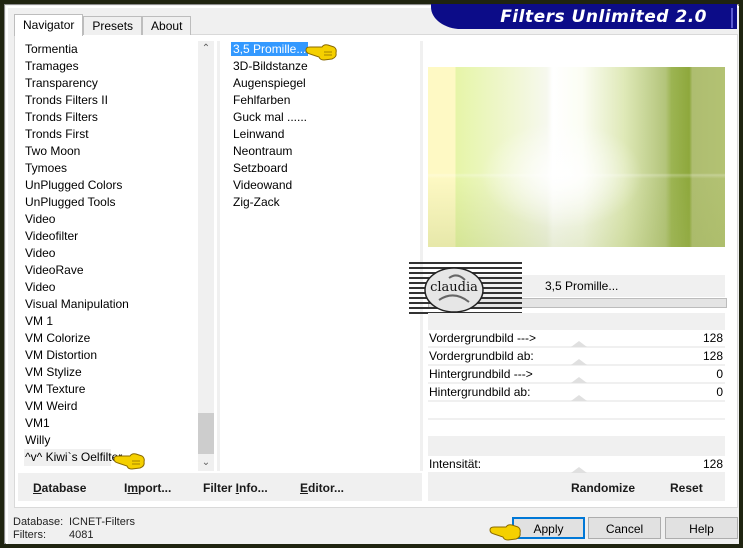 The height and width of the screenshot is (548, 743). What do you see at coordinates (256, 202) in the screenshot?
I see `filter-item-label: Zig-Zack` at bounding box center [256, 202].